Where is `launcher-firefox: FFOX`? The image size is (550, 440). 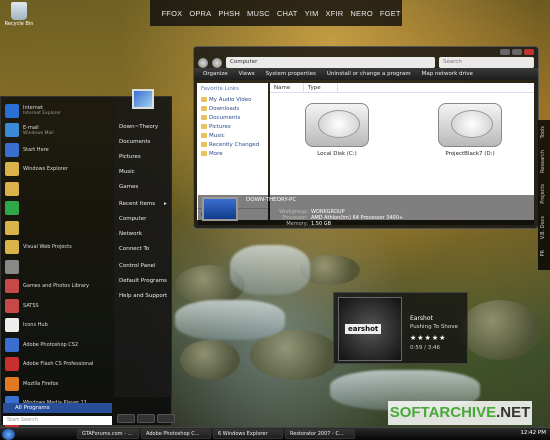
launcher-firefox: FFOX is located at coordinates (172, 13).